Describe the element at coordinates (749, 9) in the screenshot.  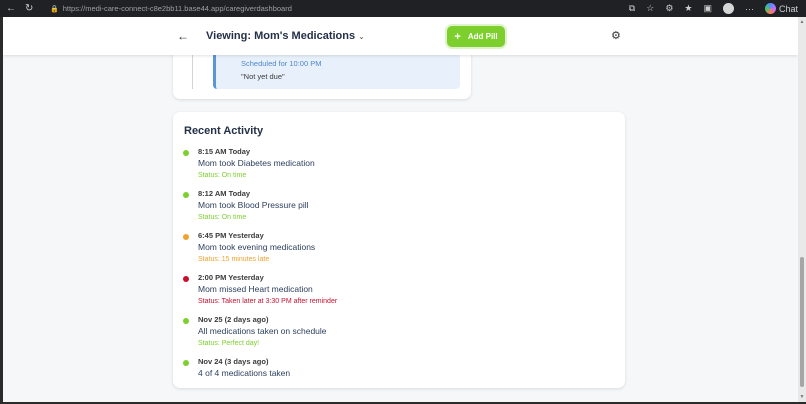
I see `more-menu-icon: ···` at that location.